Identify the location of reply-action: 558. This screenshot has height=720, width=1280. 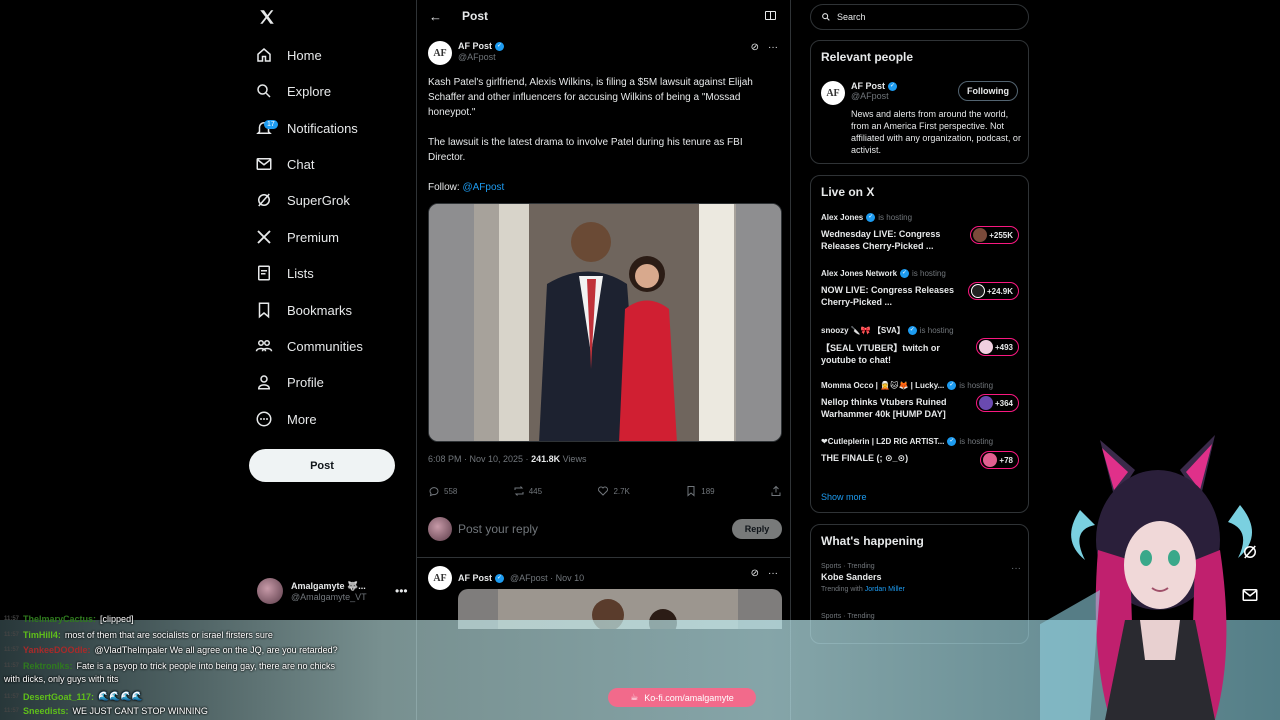
(442, 491).